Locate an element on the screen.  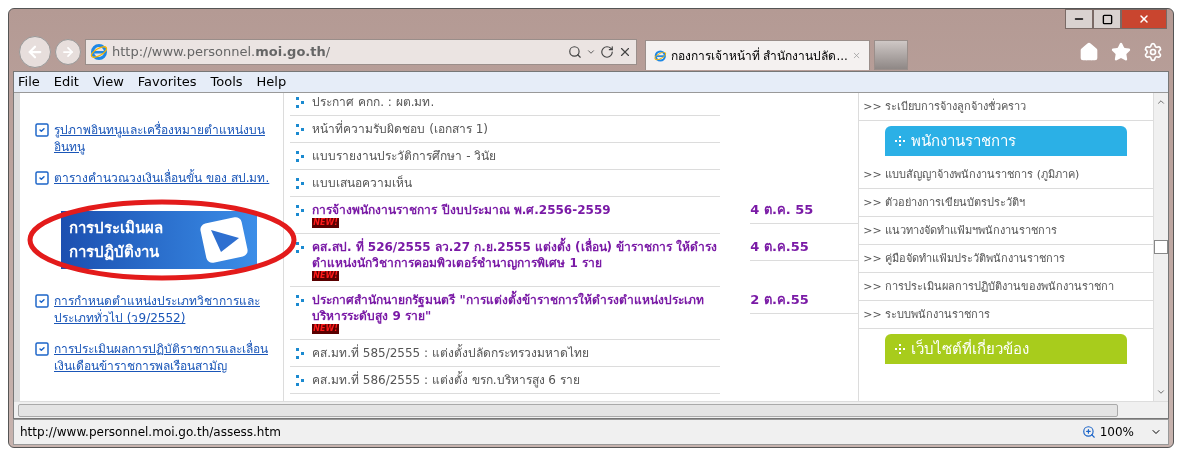
horizontal-scrollbar is located at coordinates (591, 409).